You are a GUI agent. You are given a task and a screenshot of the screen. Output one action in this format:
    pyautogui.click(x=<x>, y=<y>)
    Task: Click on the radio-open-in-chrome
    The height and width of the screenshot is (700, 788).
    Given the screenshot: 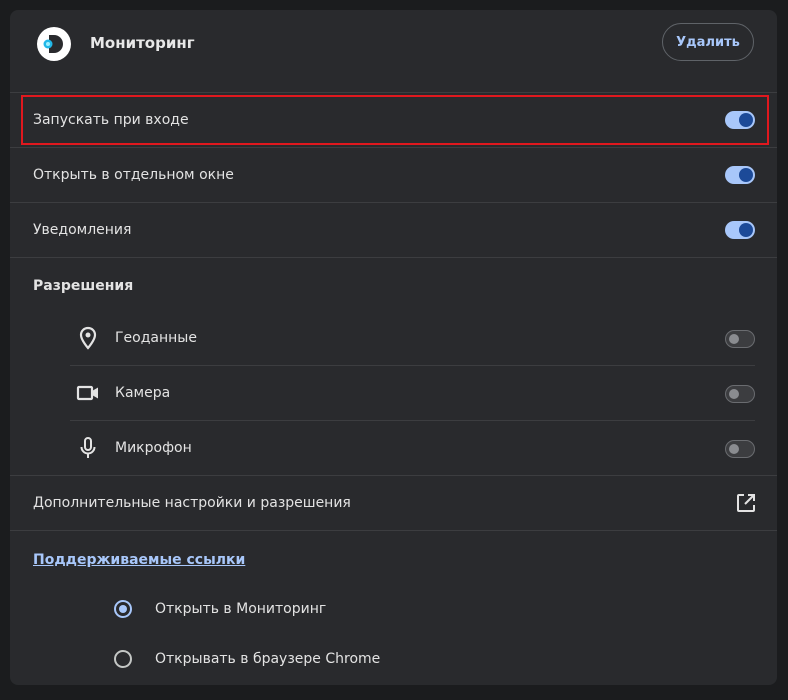 What is the action you would take?
    pyautogui.click(x=123, y=659)
    